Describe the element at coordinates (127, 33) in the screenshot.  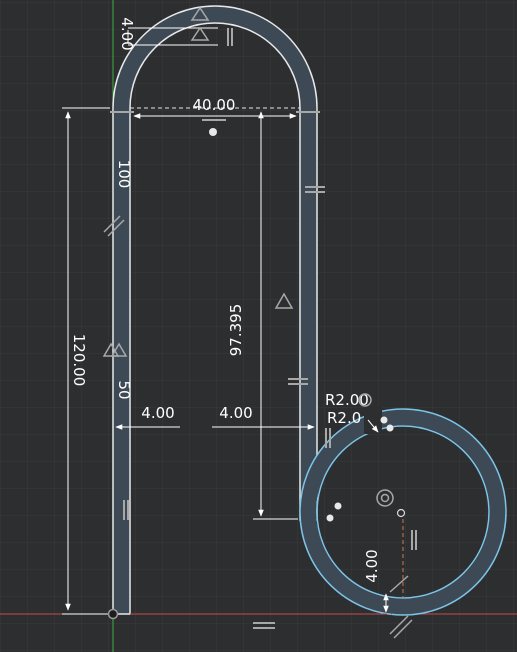
I see `dim-top-thickness-label: 4.00` at that location.